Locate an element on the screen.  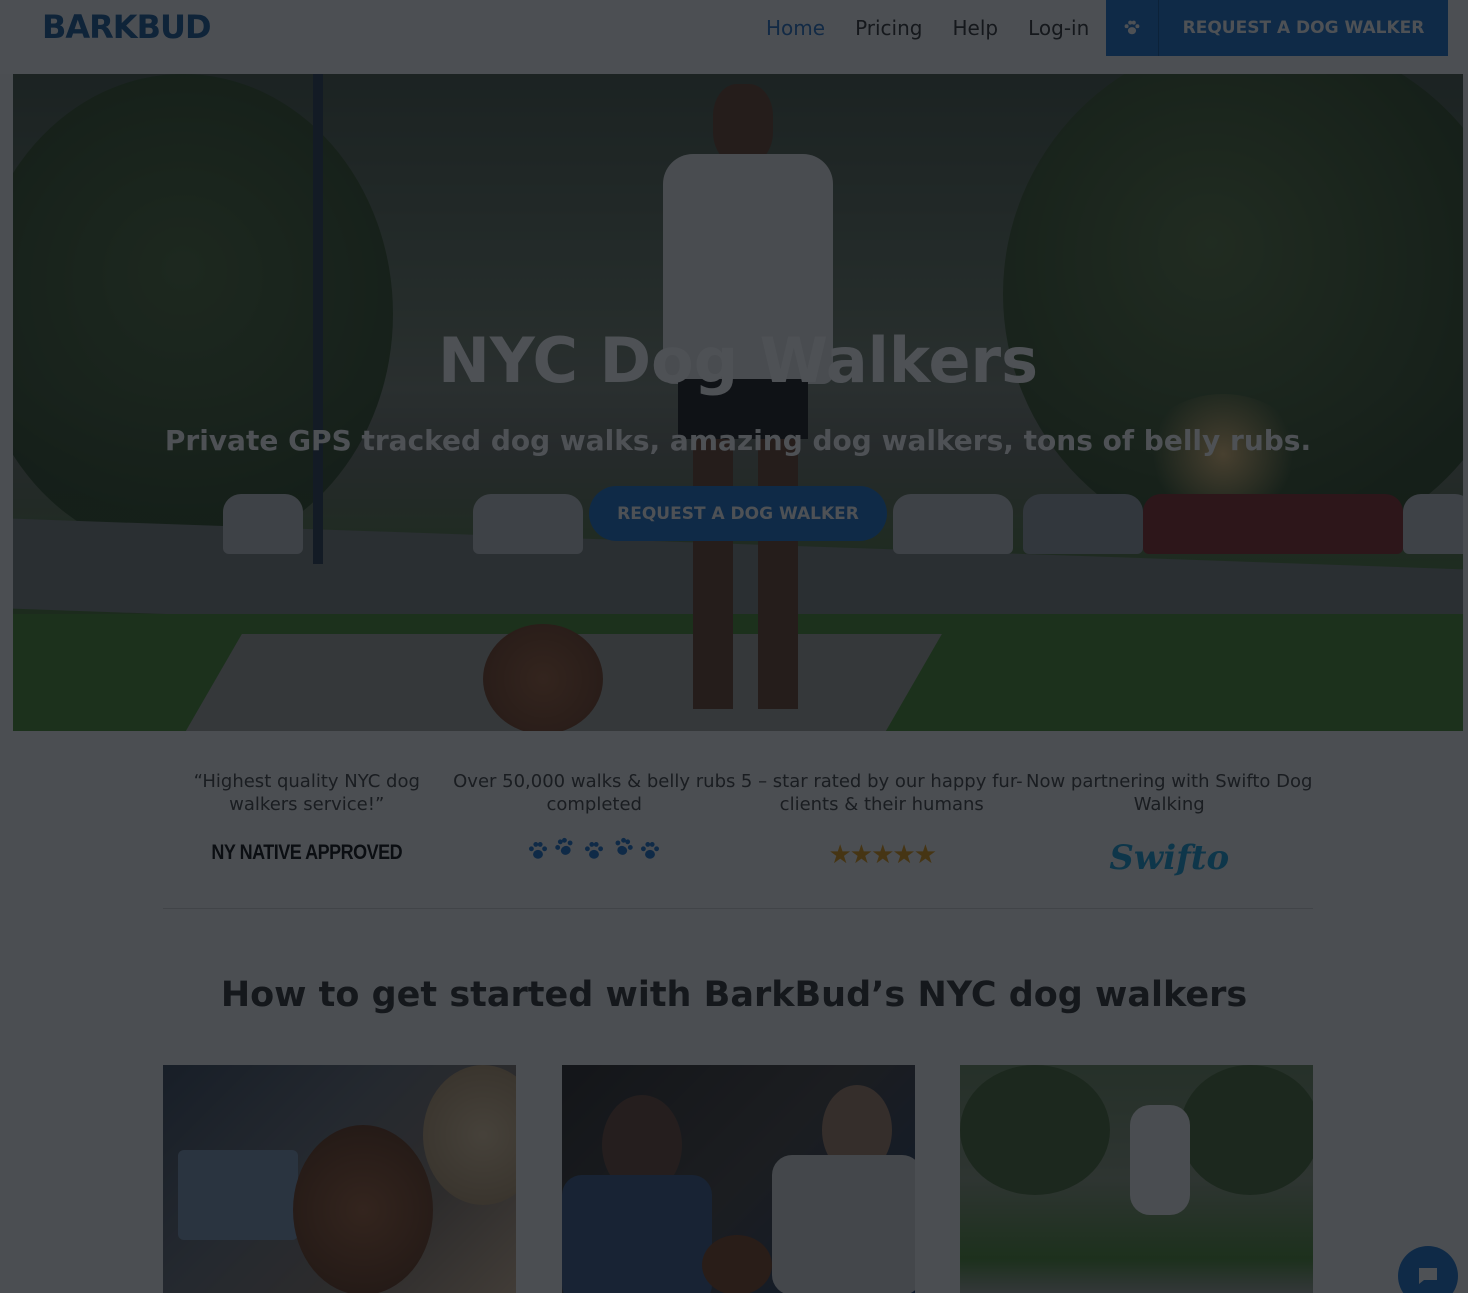
hero-bg-truck is located at coordinates (1273, 524).